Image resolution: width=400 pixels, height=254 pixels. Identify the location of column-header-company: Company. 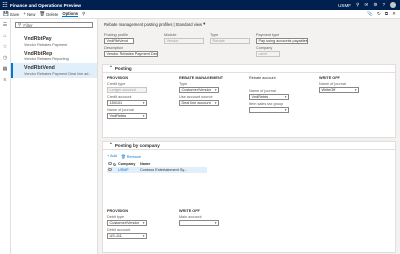
(128, 164).